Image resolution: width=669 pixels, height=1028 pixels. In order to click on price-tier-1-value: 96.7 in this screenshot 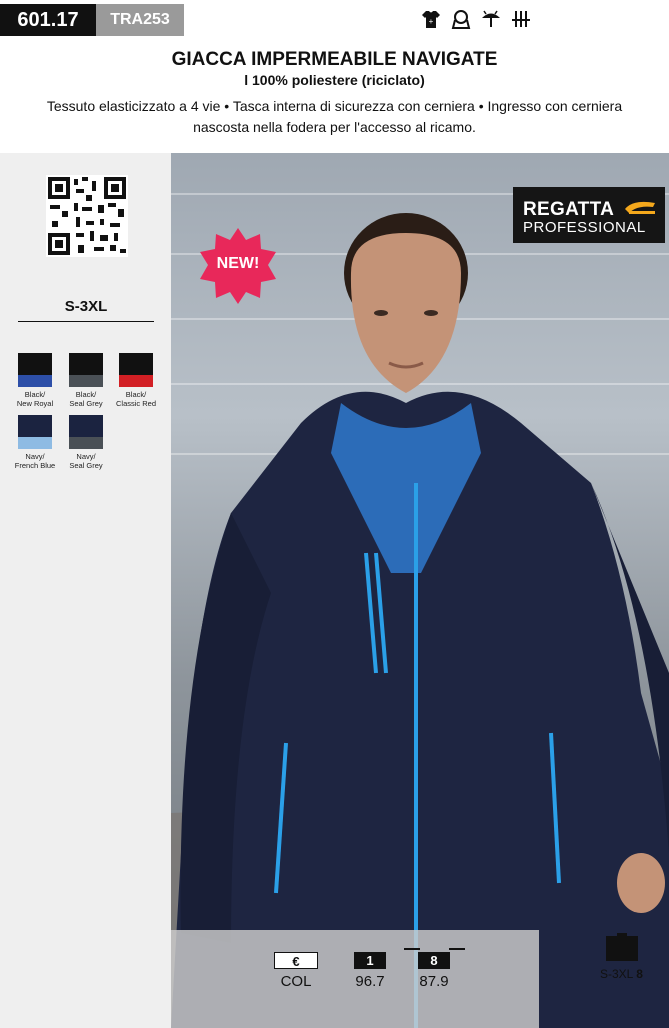, I will do `click(370, 981)`.